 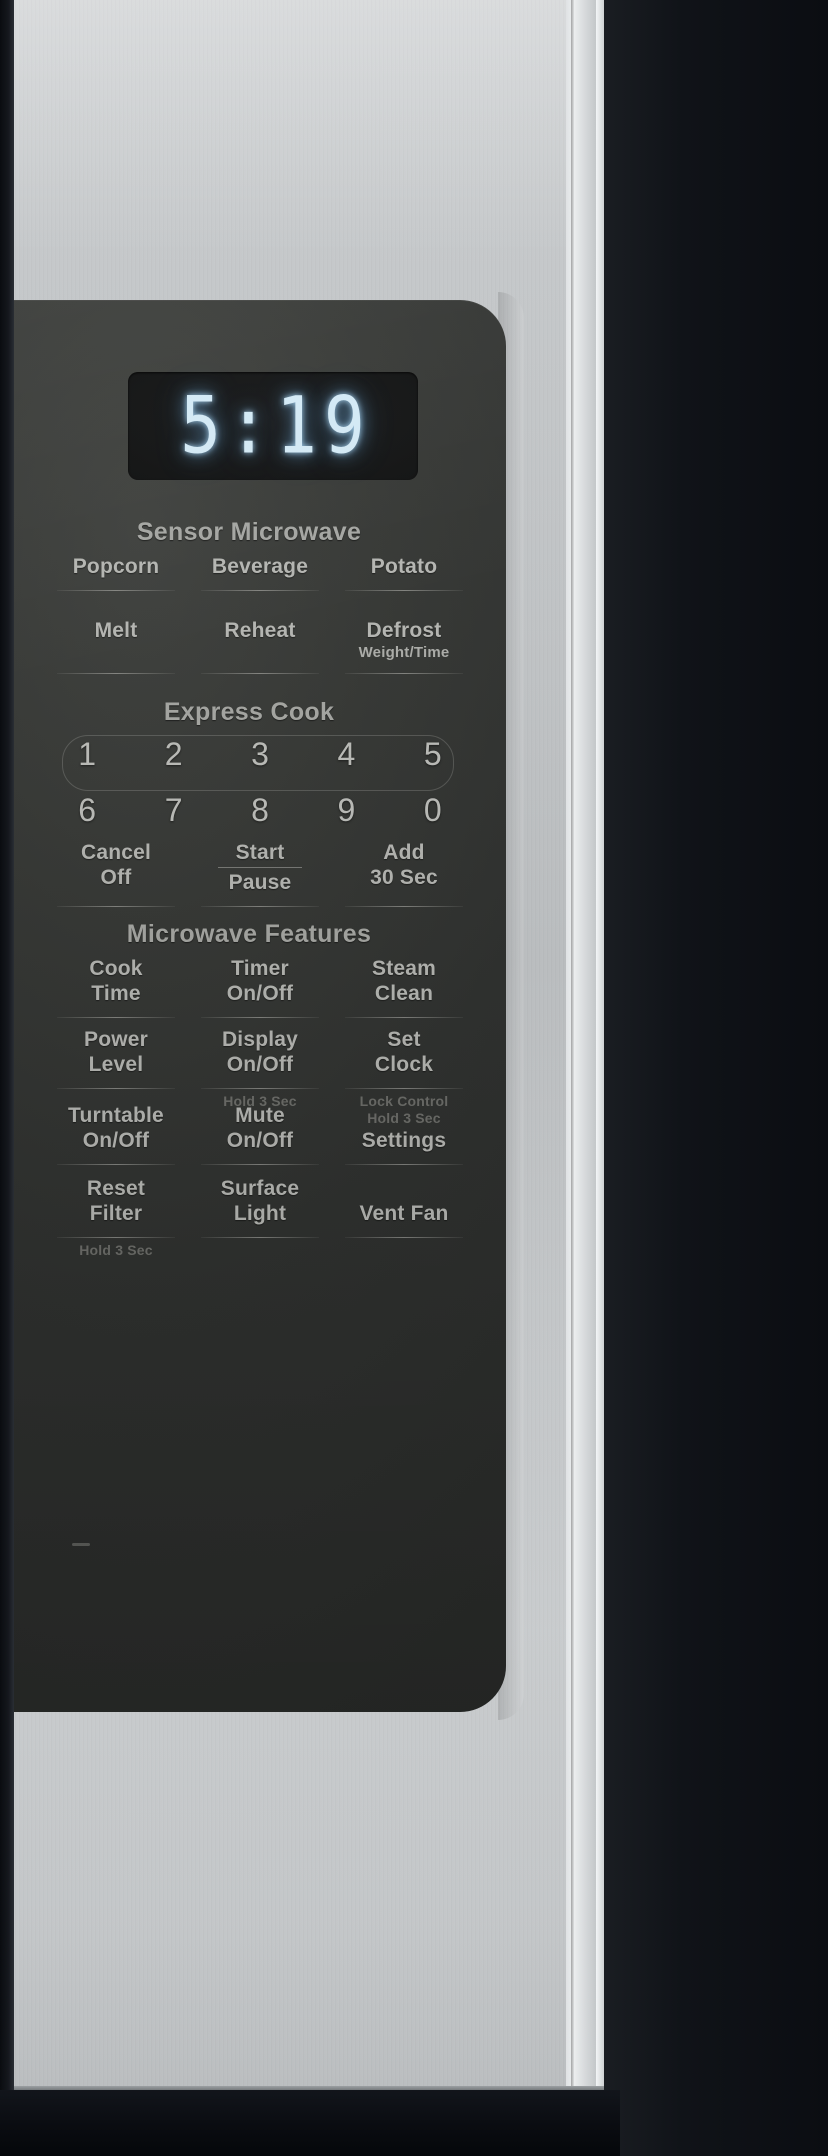 What do you see at coordinates (87, 754) in the screenshot?
I see `key-1: 1` at bounding box center [87, 754].